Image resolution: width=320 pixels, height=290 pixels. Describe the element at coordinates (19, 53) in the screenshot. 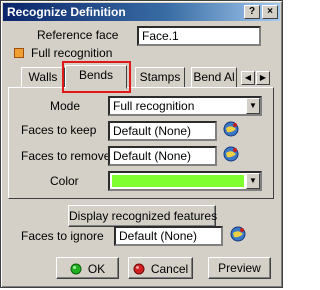

I see `full-recognition-checkbox` at that location.